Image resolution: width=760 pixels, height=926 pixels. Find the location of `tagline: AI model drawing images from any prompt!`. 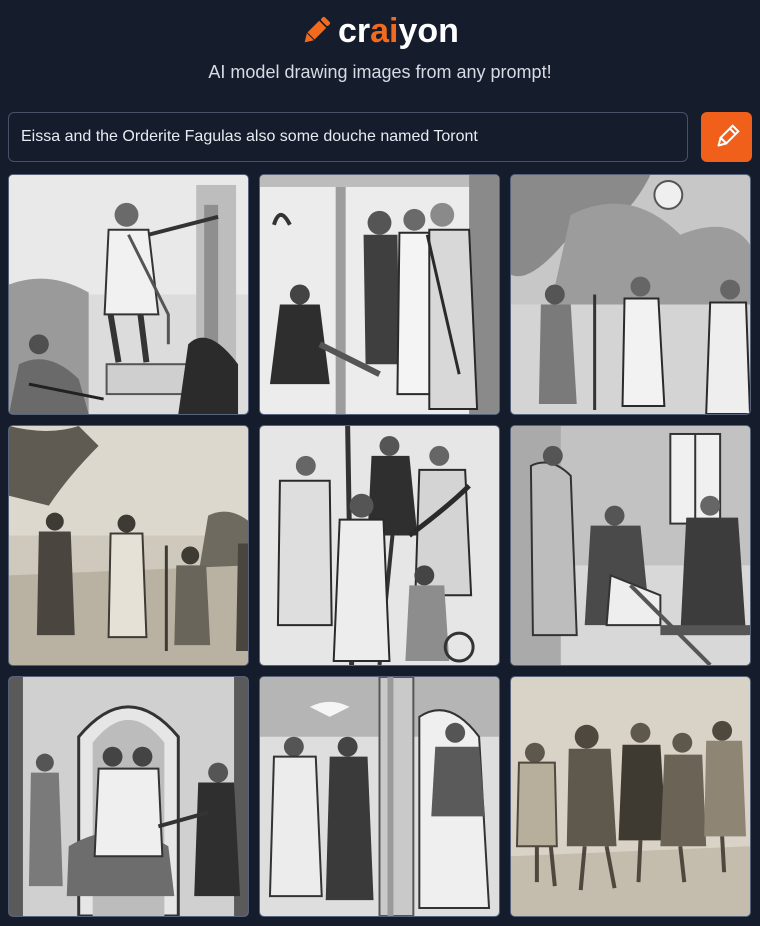

tagline: AI model drawing images from any prompt! is located at coordinates (380, 72).